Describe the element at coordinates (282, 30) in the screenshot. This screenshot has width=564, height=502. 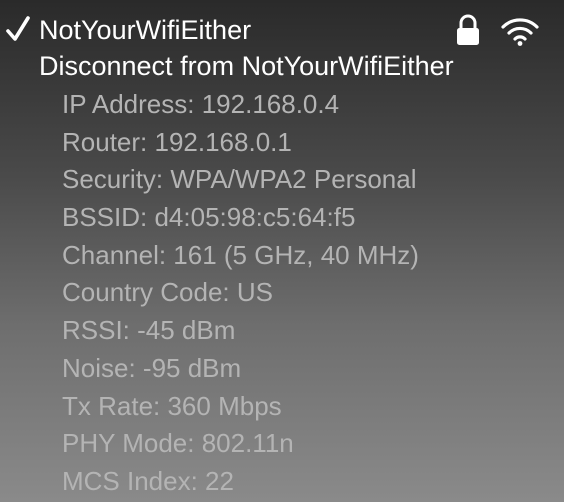
I see `current-network-item: NotYourWifiEither` at that location.